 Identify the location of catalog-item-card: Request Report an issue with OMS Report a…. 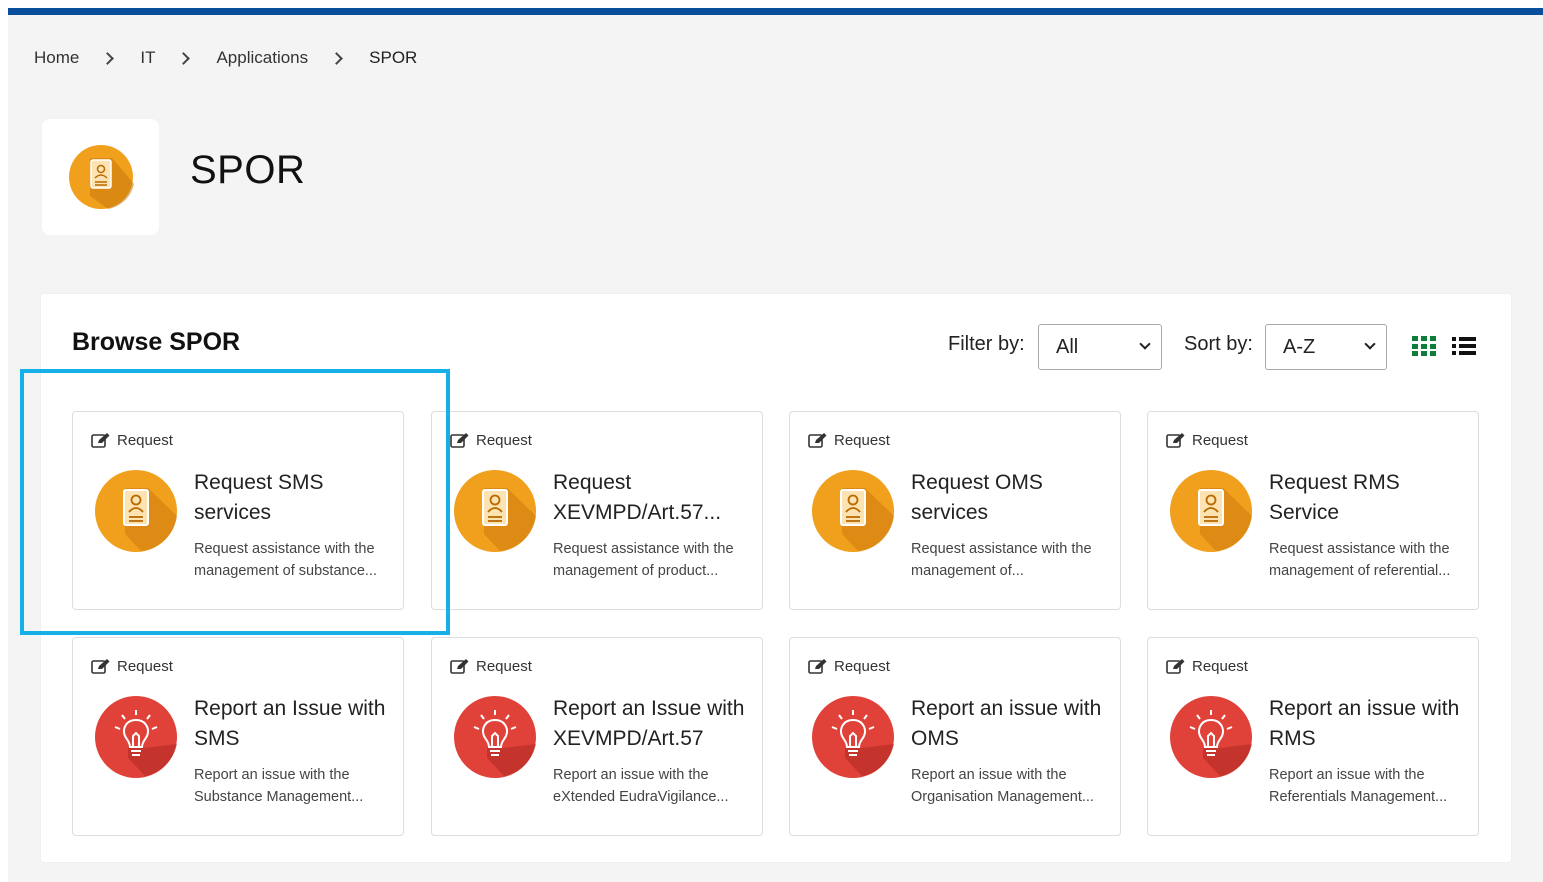
(955, 736).